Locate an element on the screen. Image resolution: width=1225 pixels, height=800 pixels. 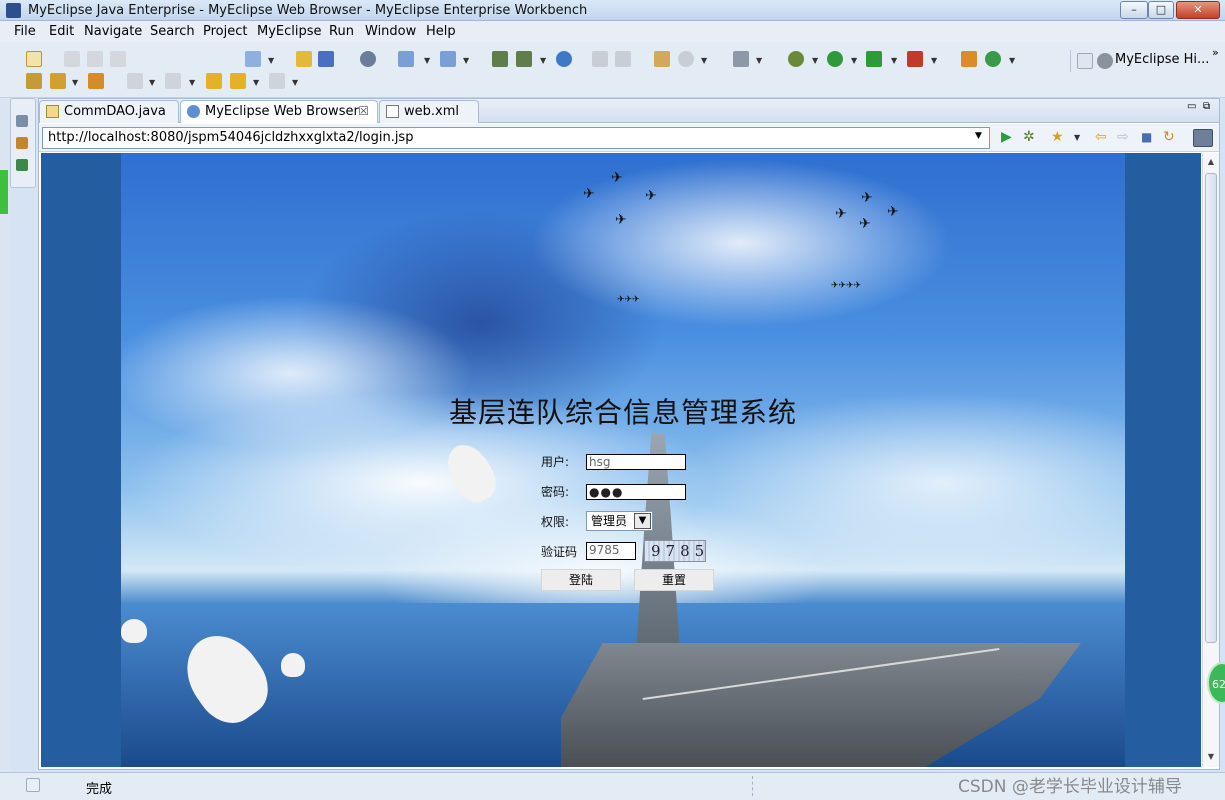
reset-button: 重置 is located at coordinates (674, 580).